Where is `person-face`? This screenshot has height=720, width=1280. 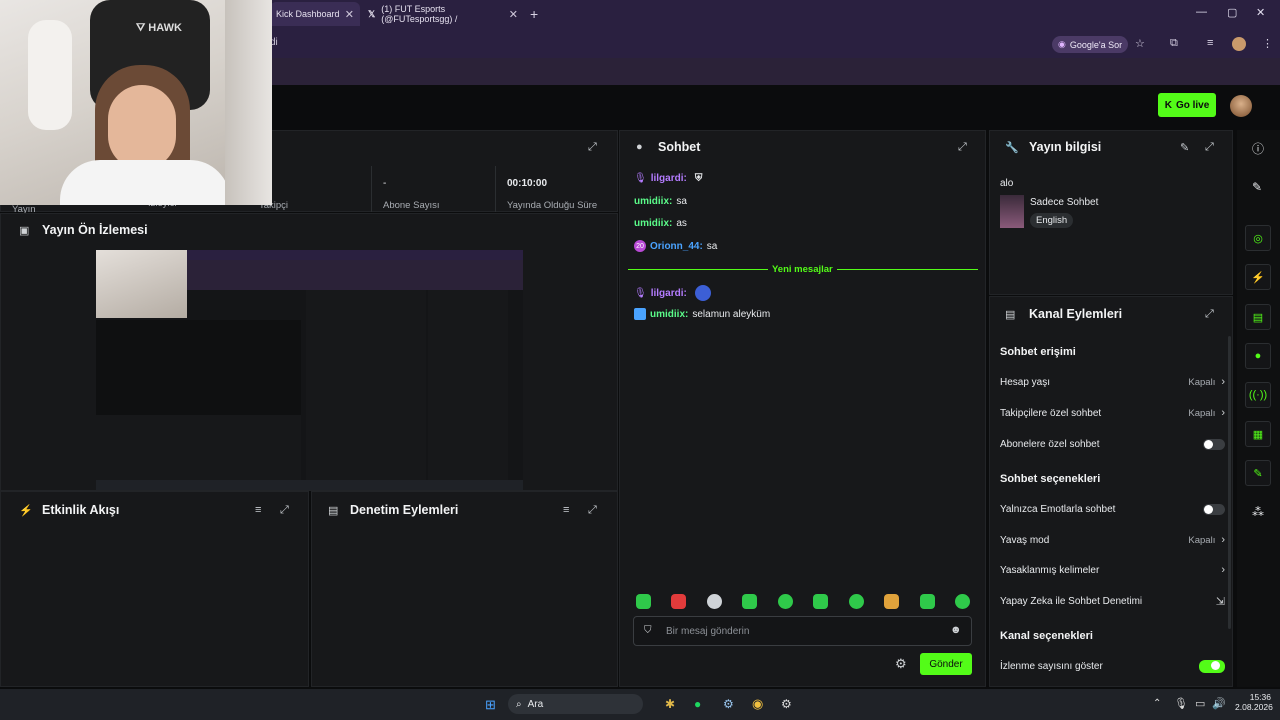
person-face is located at coordinates (142, 127).